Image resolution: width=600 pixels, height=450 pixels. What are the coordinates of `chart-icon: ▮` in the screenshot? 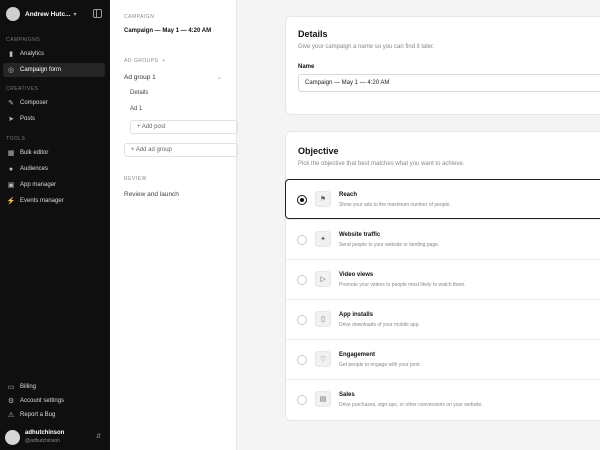 It's located at (11, 54).